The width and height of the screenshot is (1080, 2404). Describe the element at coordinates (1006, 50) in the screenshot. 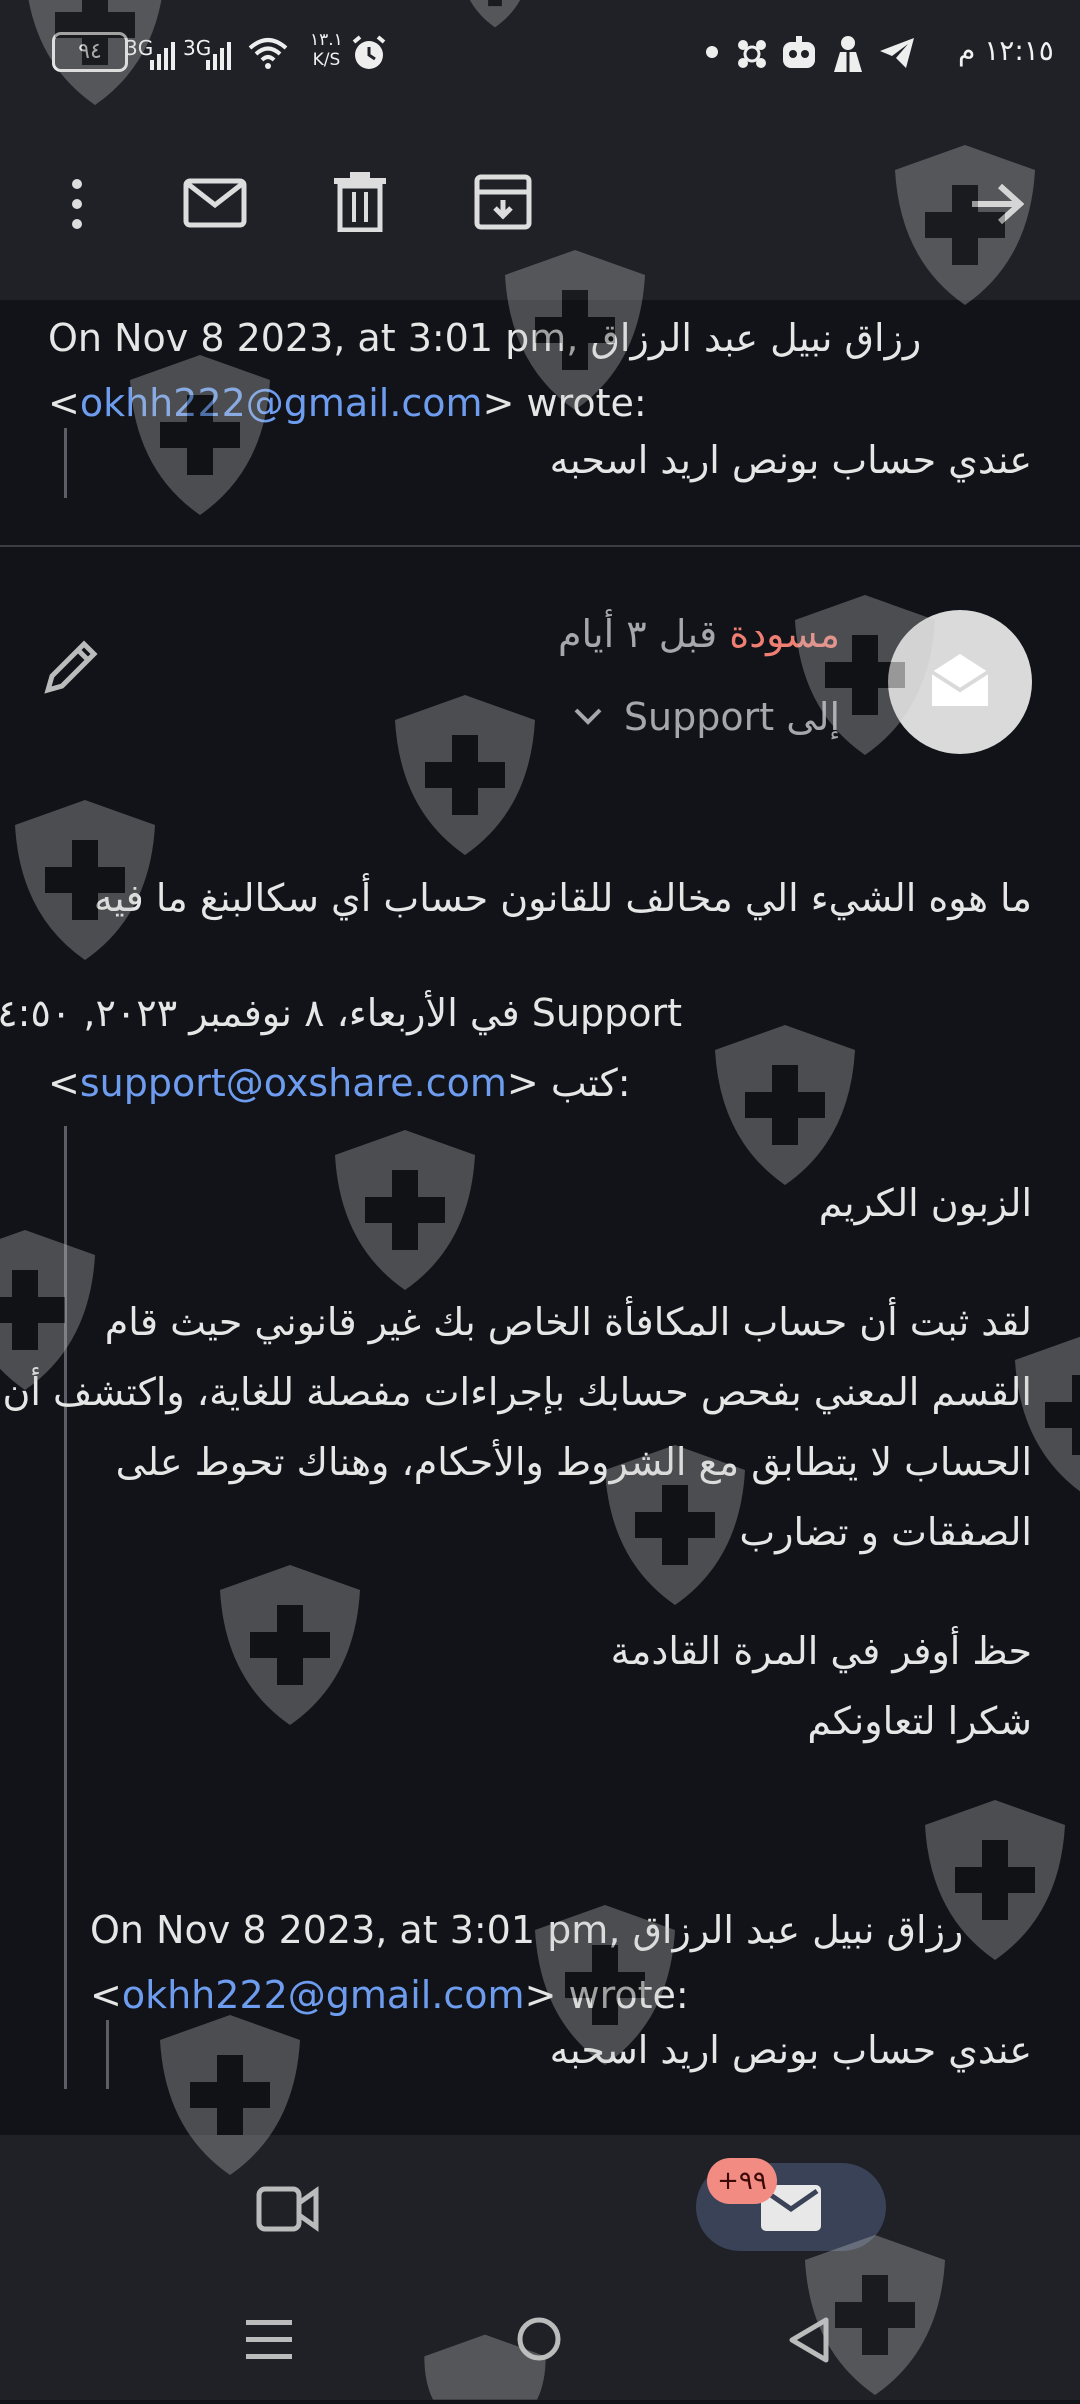

I see `clock: ١٢:١٥ م` at that location.